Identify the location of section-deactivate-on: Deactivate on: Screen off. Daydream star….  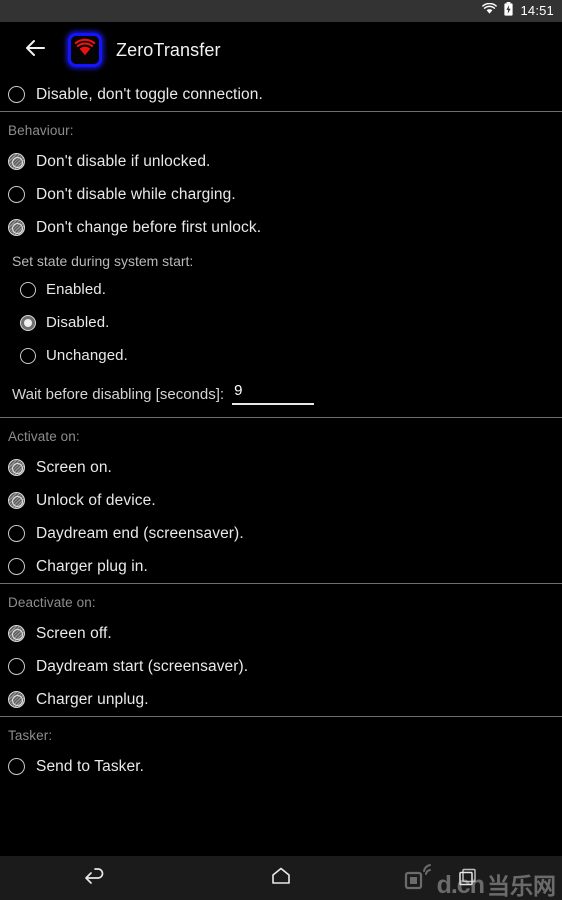
(281, 650).